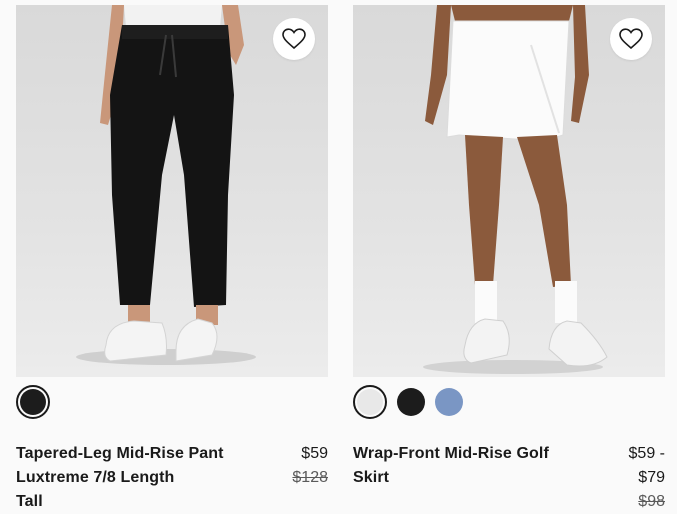 The width and height of the screenshot is (677, 514). I want to click on price-block: $59 - $79 $98, so click(647, 478).